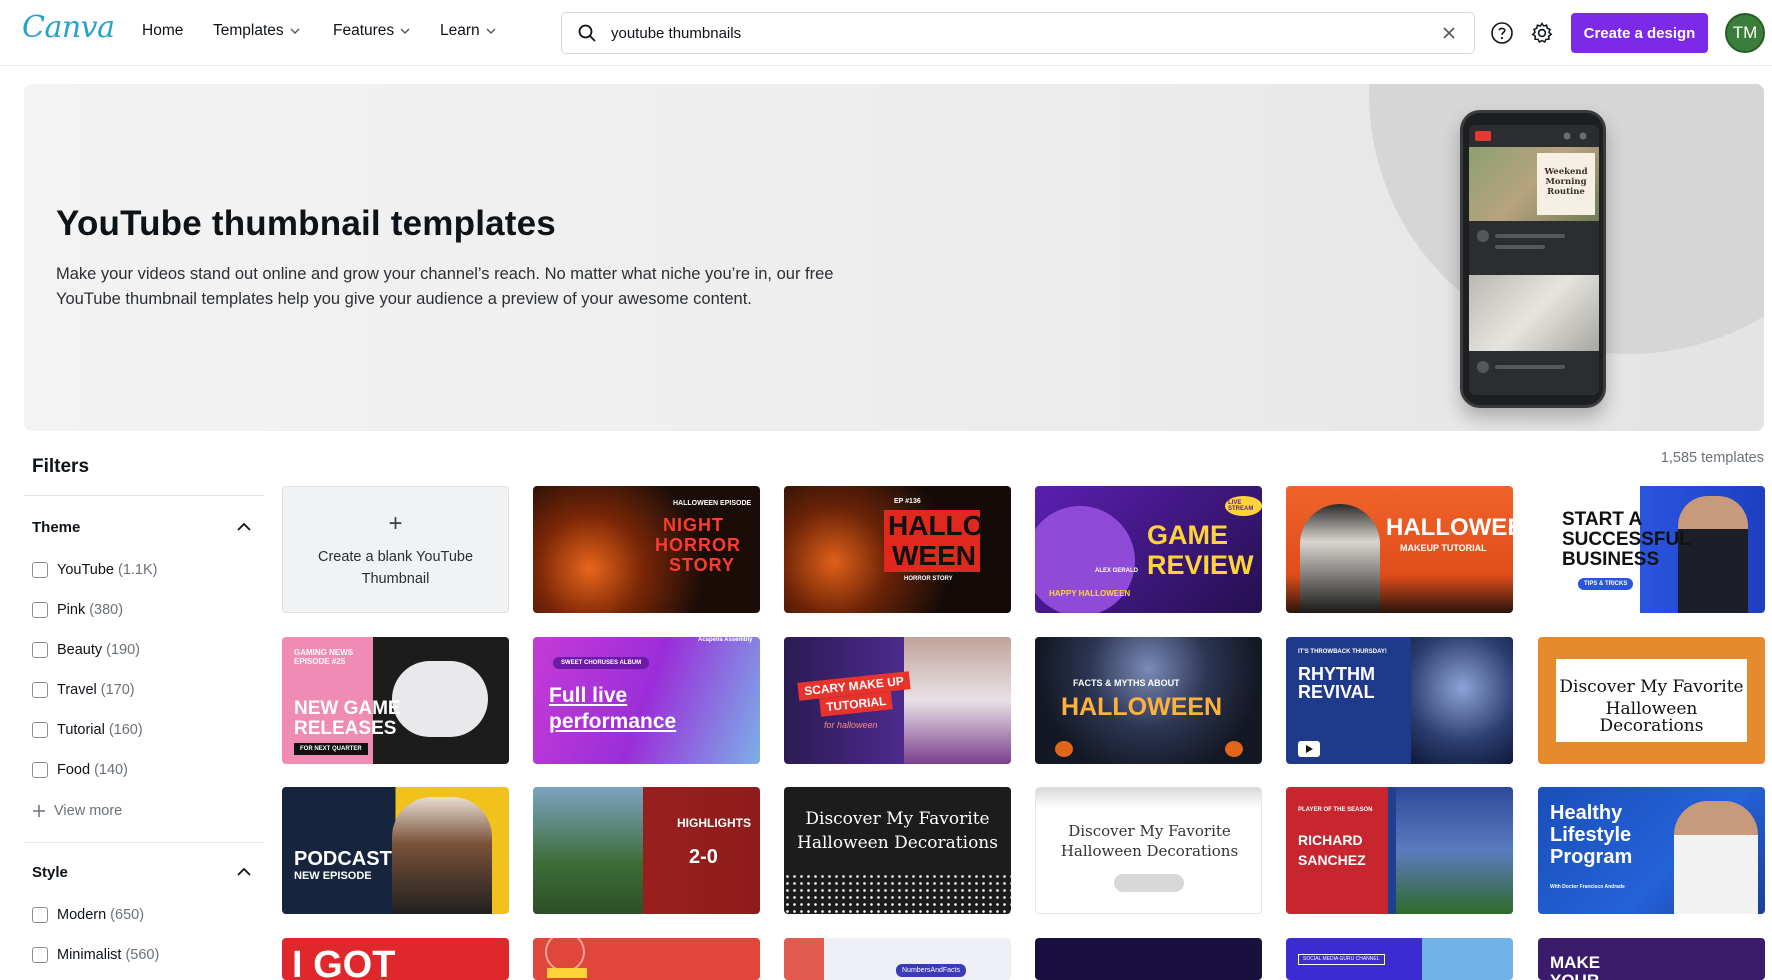  I want to click on tile-text: HORROR STORY, so click(928, 579).